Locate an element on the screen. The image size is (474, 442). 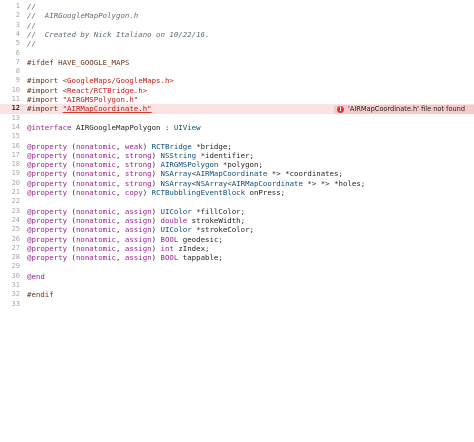
code-line: 22 is located at coordinates (237, 201).